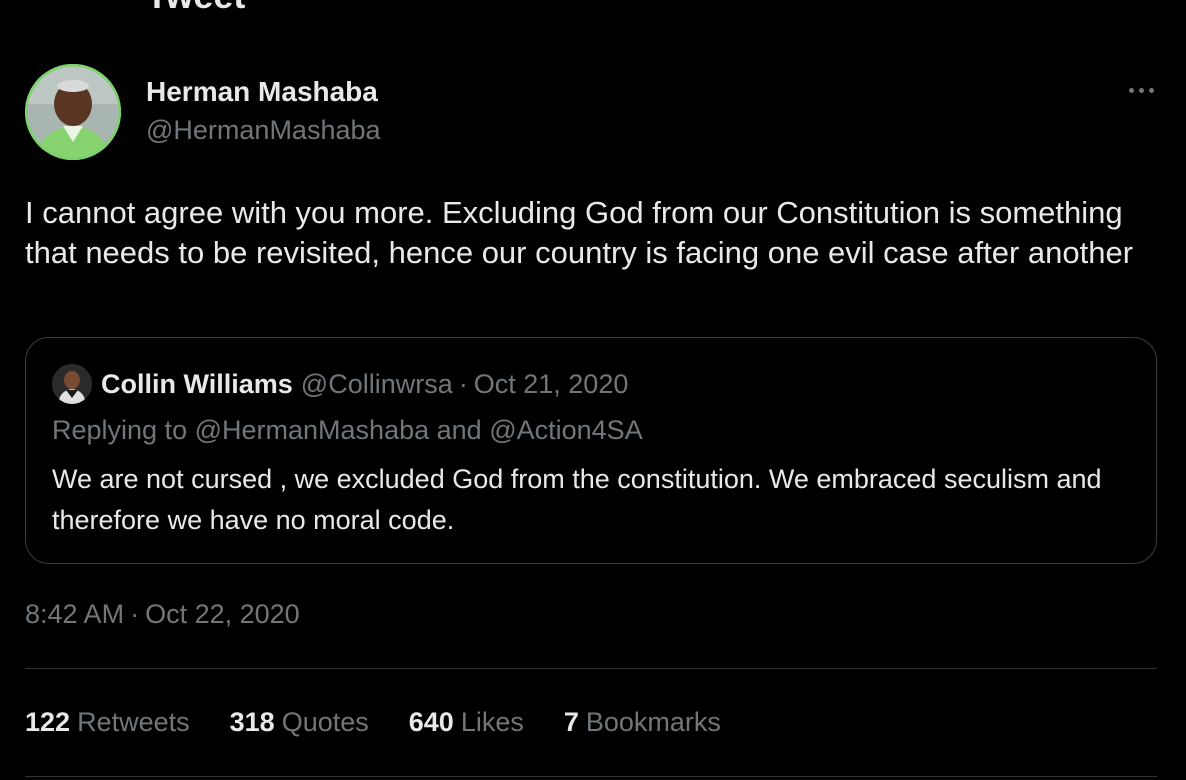  I want to click on replying-and: and, so click(459, 430).